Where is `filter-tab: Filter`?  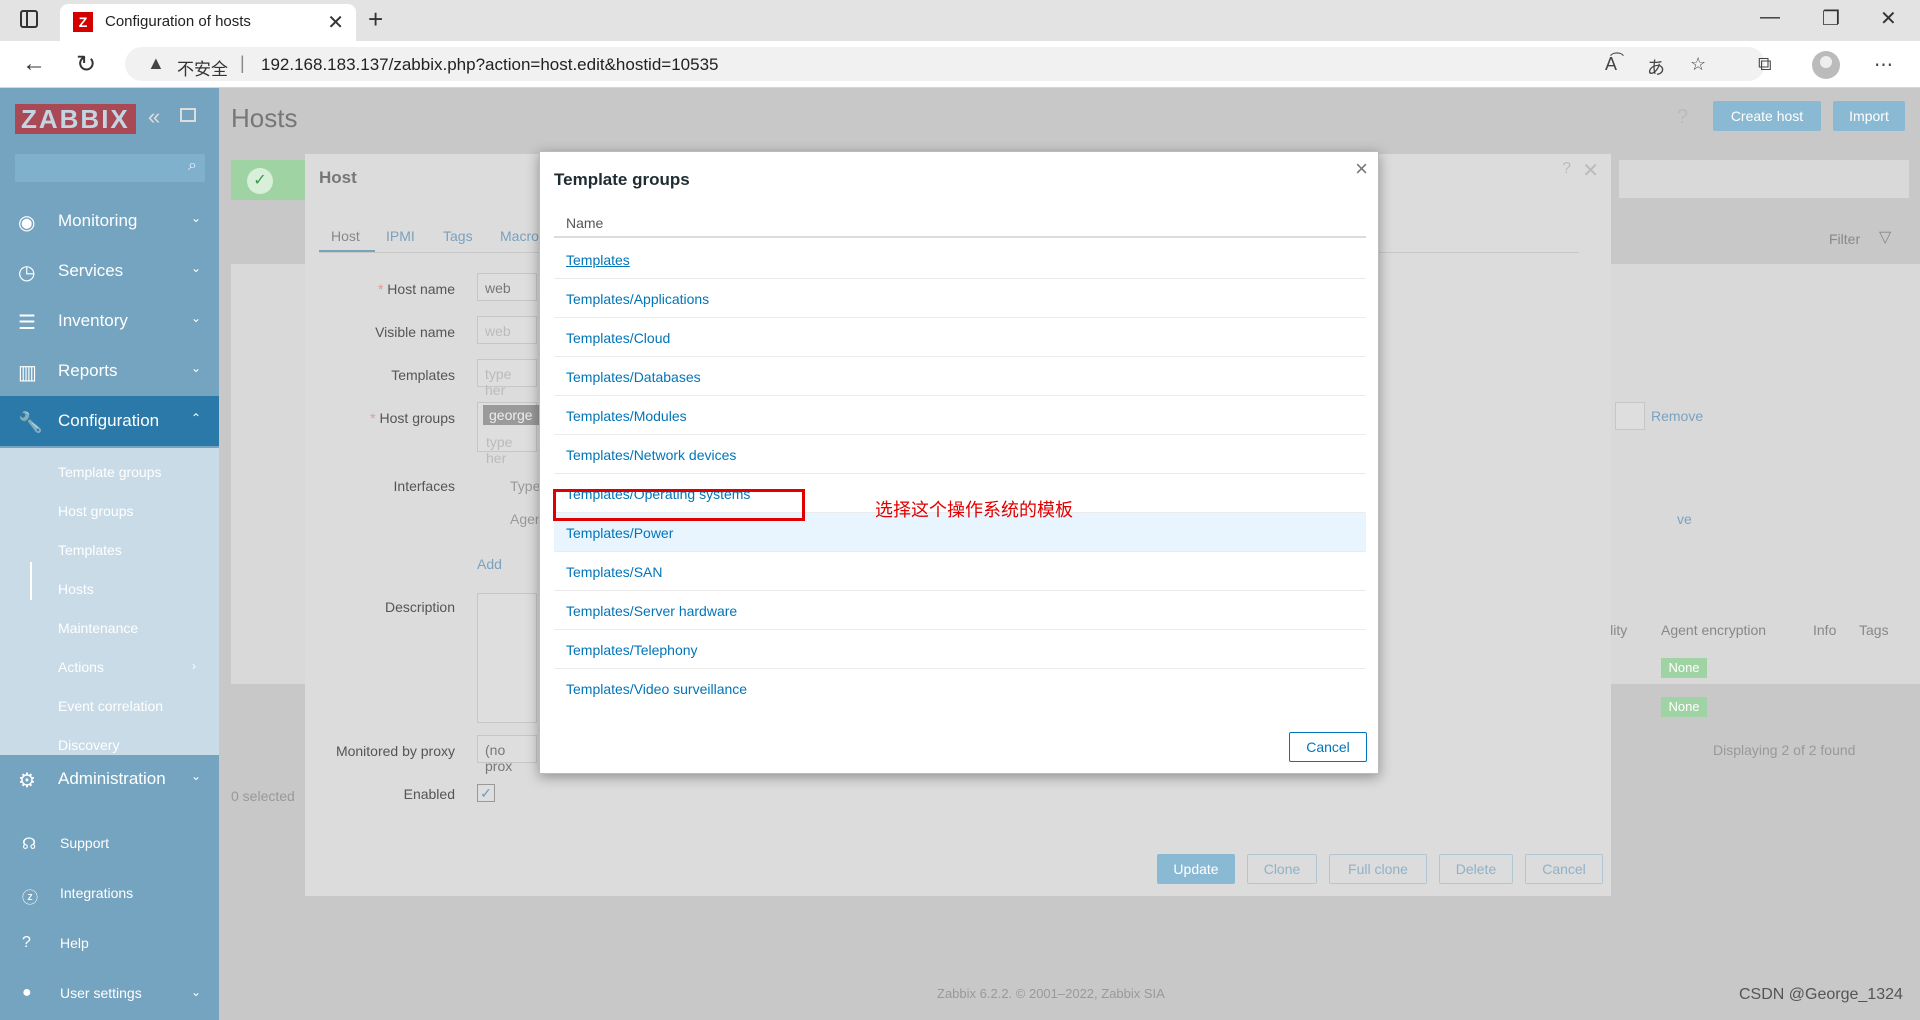
filter-tab: Filter is located at coordinates (1844, 239).